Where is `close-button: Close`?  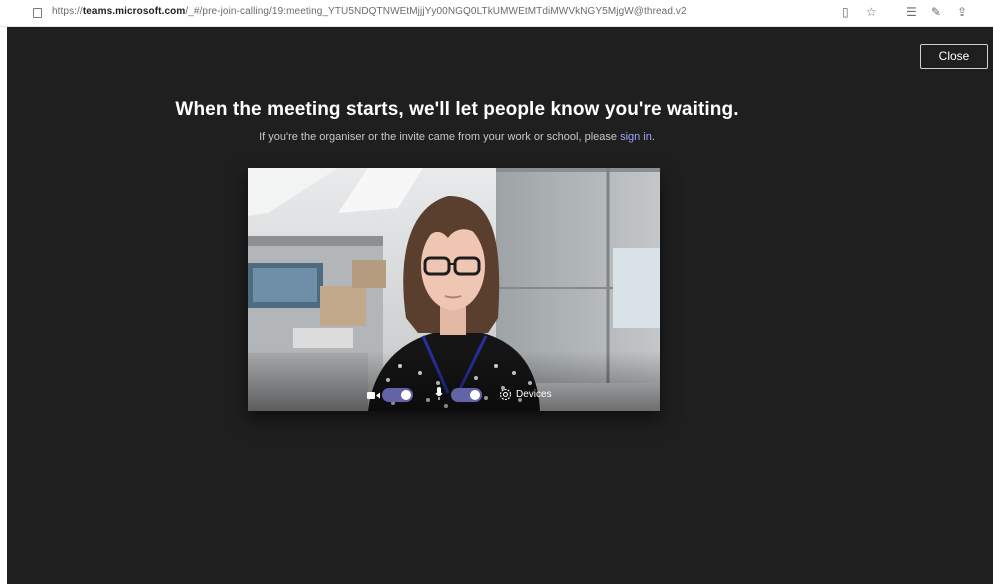 close-button: Close is located at coordinates (954, 56).